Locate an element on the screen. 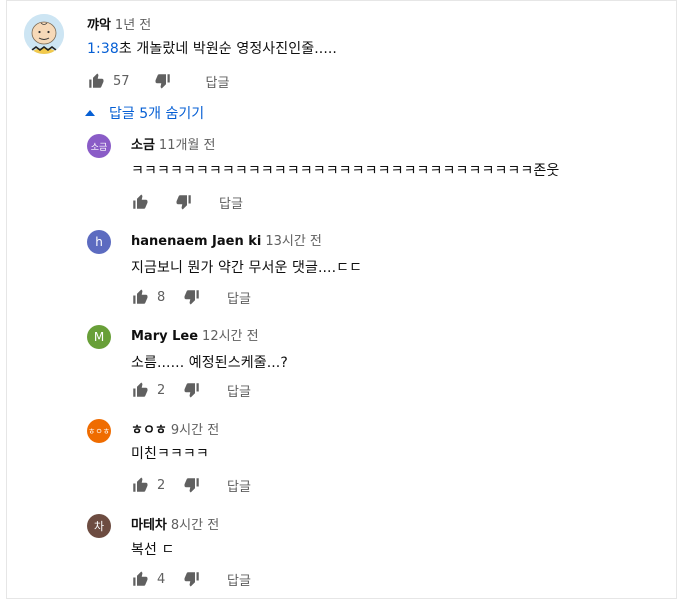  comment-header: hanenaem Jaen ki 13시간 전 is located at coordinates (226, 239).